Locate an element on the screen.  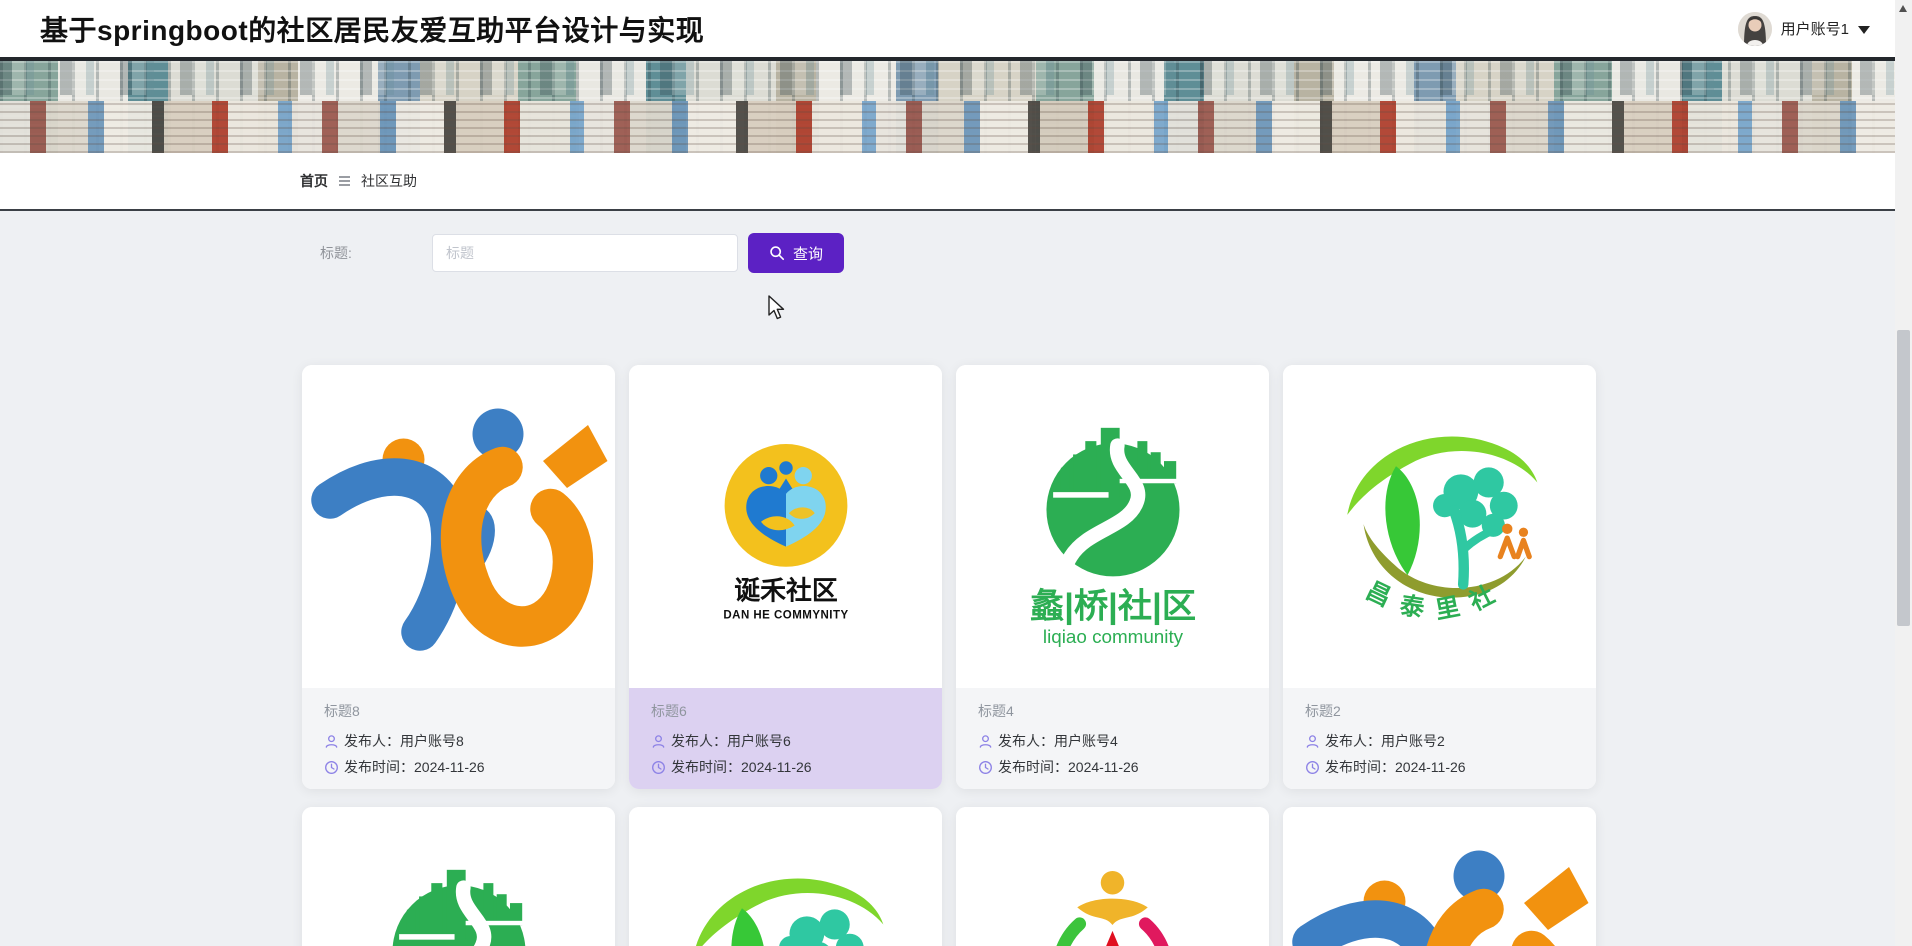
card: 标题8 发布人： 用户账号8 发布时间： 2024-11-26 is located at coordinates (458, 577).